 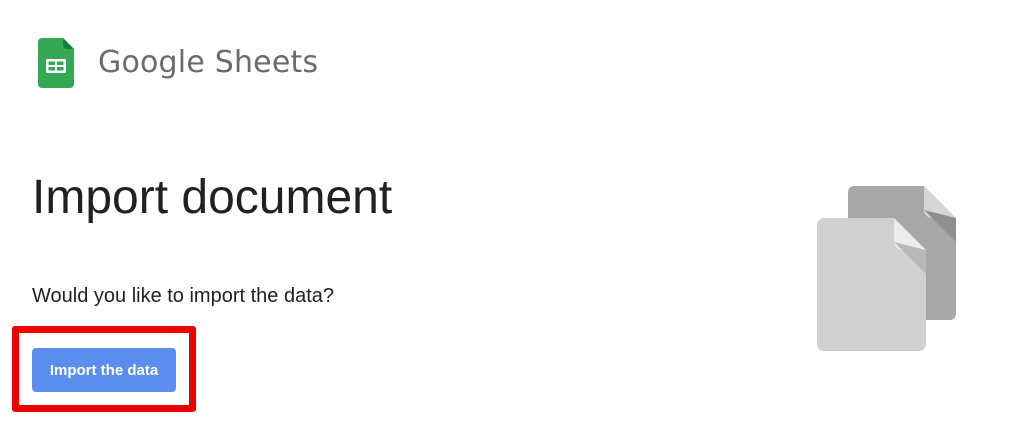 I want to click on google-sheets-logo: Google Sheets, so click(x=178, y=63).